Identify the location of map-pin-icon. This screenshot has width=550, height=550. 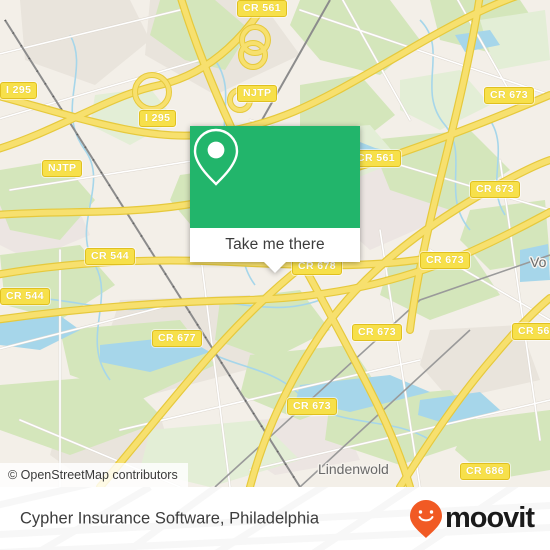
(216, 157).